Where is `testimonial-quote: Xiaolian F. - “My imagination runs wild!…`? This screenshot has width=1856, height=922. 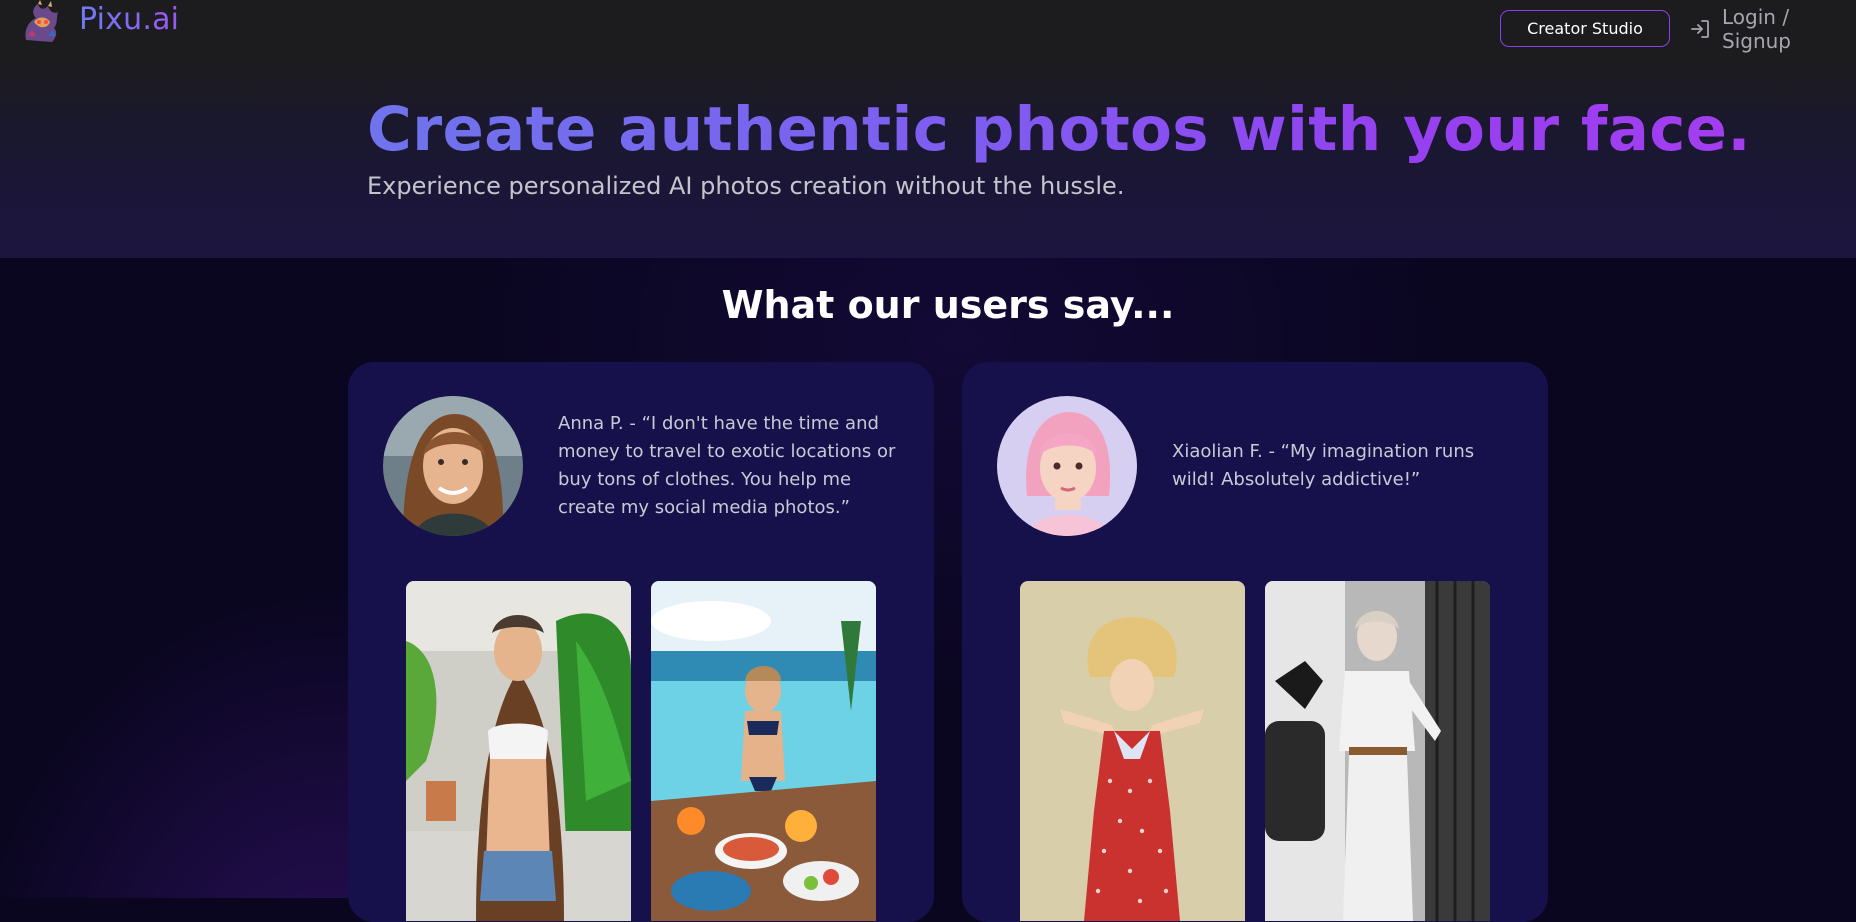 testimonial-quote: Xiaolian F. - “My imagination runs wild!… is located at coordinates (1323, 465).